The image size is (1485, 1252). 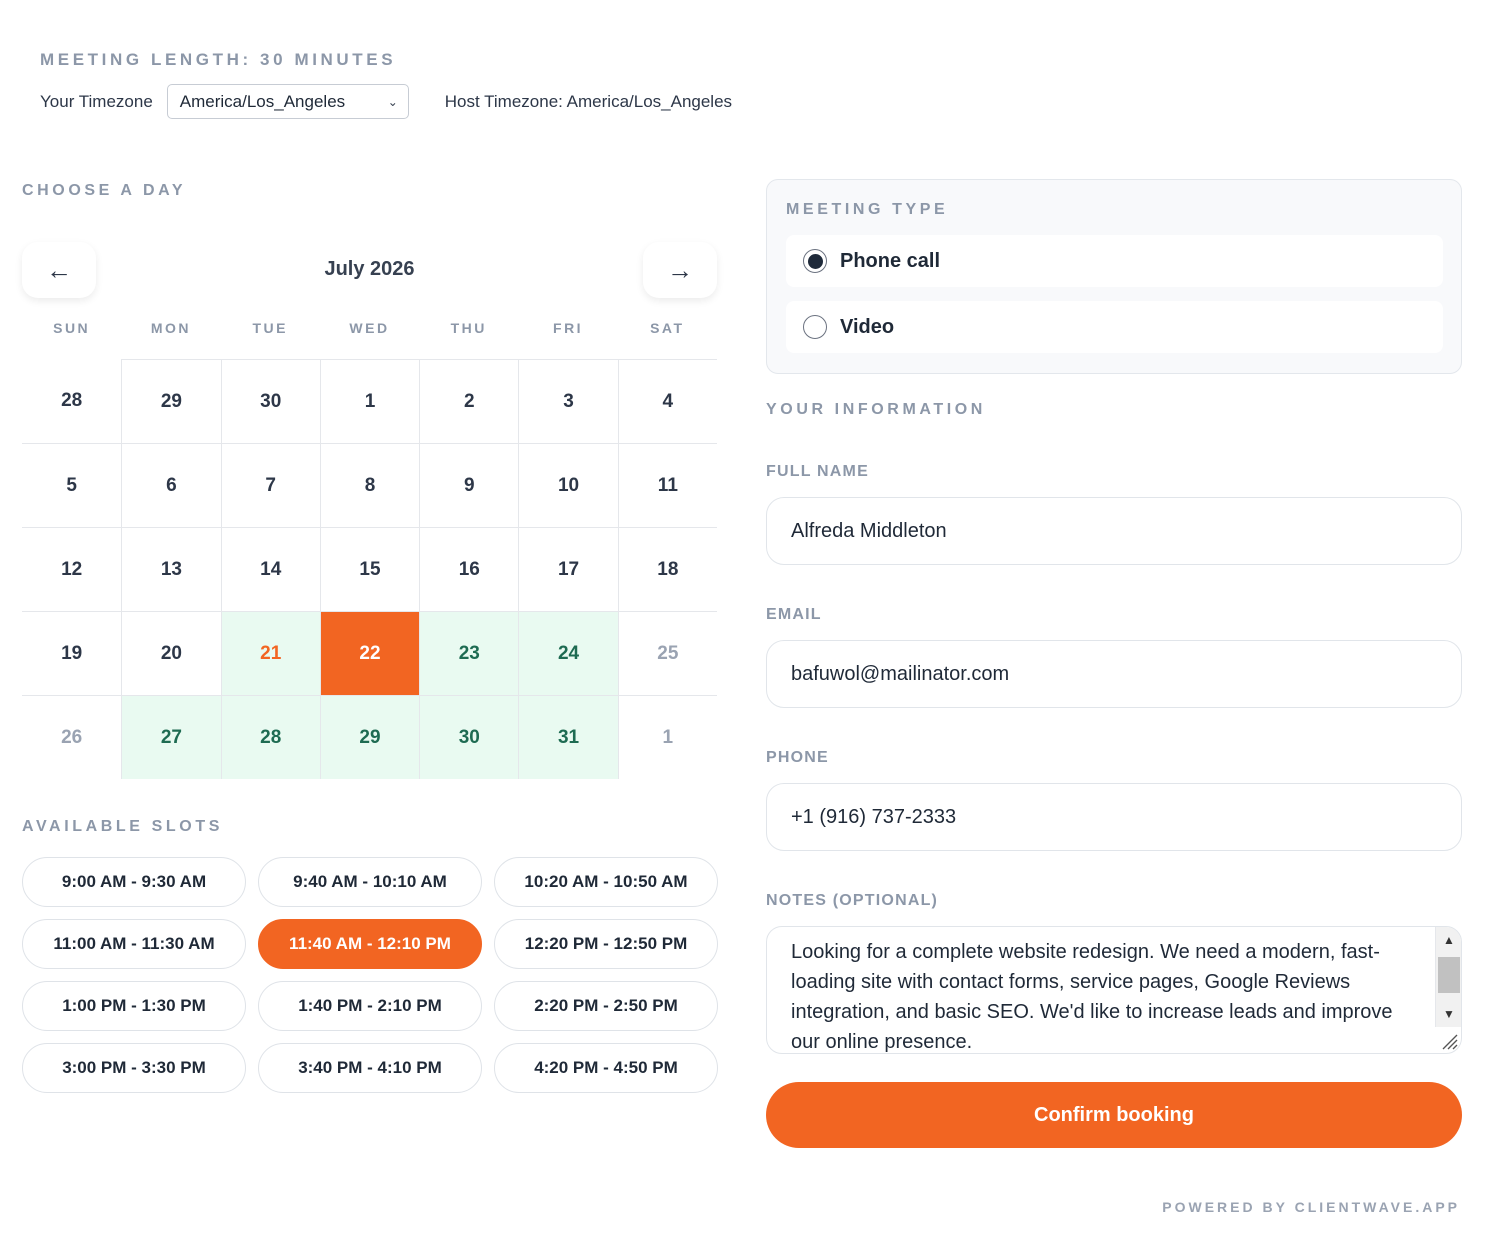 I want to click on time-slot: 11:00 AM - 11:30 AM, so click(x=134, y=944).